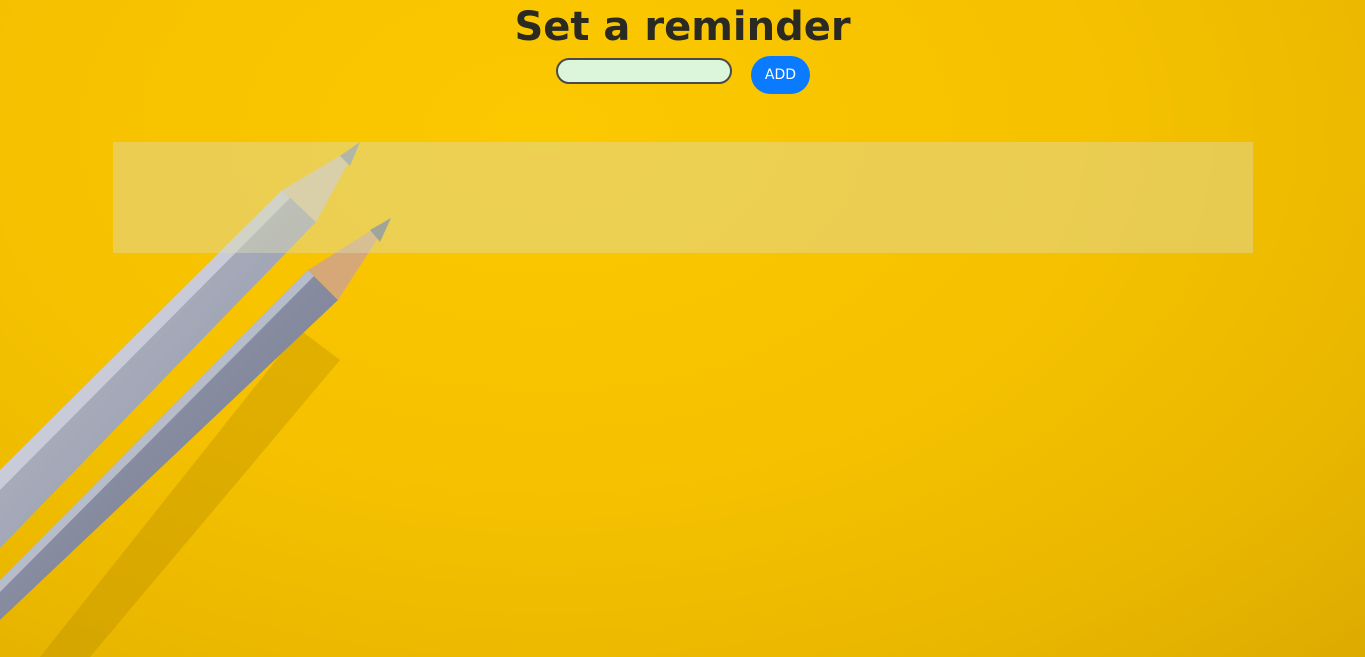 The width and height of the screenshot is (1365, 657). What do you see at coordinates (683, 197) in the screenshot?
I see `reminder-list` at bounding box center [683, 197].